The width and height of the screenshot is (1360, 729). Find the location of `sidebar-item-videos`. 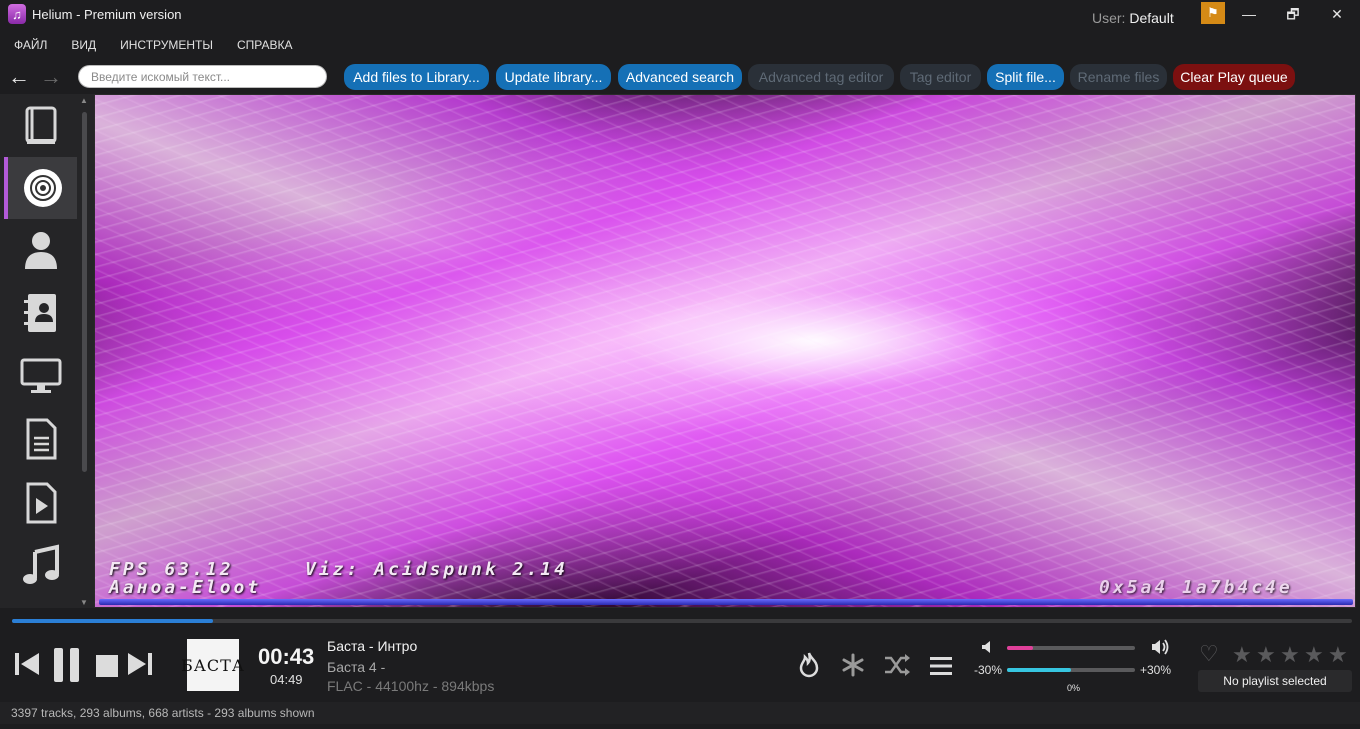

sidebar-item-videos is located at coordinates (40, 503).